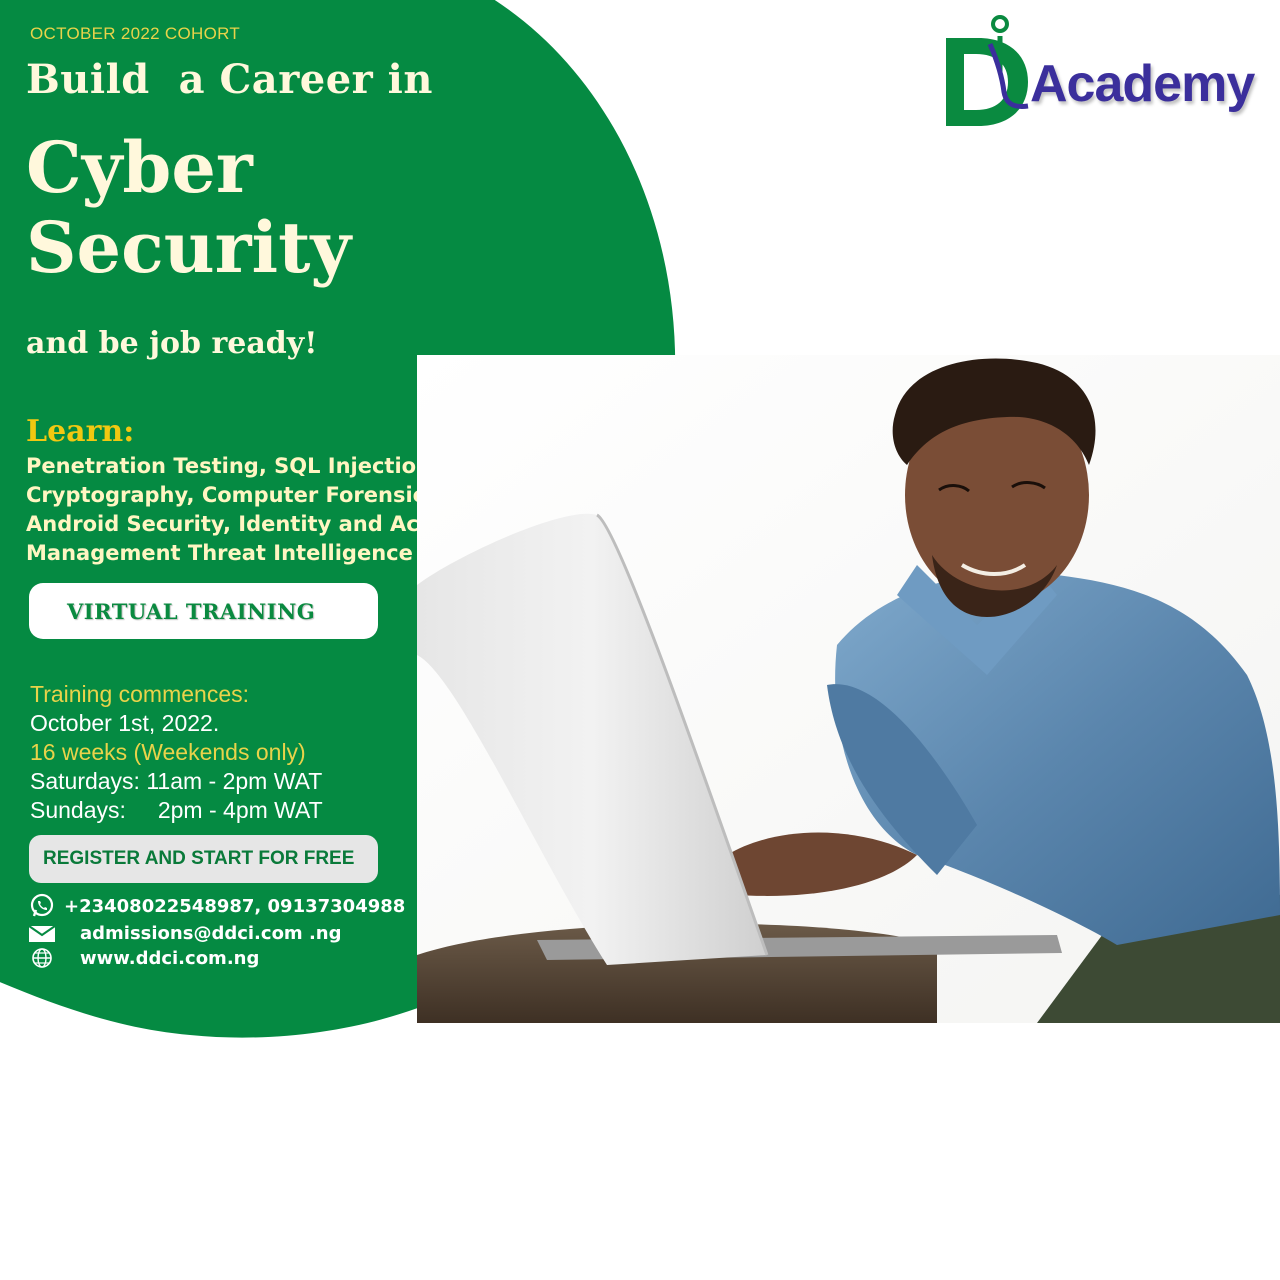 This screenshot has height=1280, width=1280. What do you see at coordinates (125, 723) in the screenshot?
I see `start-date: October 1st, 2022.` at bounding box center [125, 723].